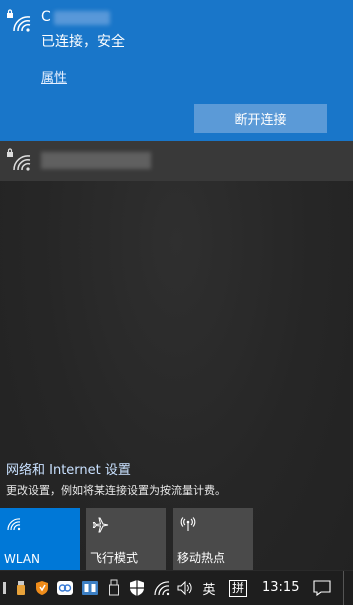 This screenshot has height=605, width=353. What do you see at coordinates (280, 588) in the screenshot?
I see `clock: 13:15` at bounding box center [280, 588].